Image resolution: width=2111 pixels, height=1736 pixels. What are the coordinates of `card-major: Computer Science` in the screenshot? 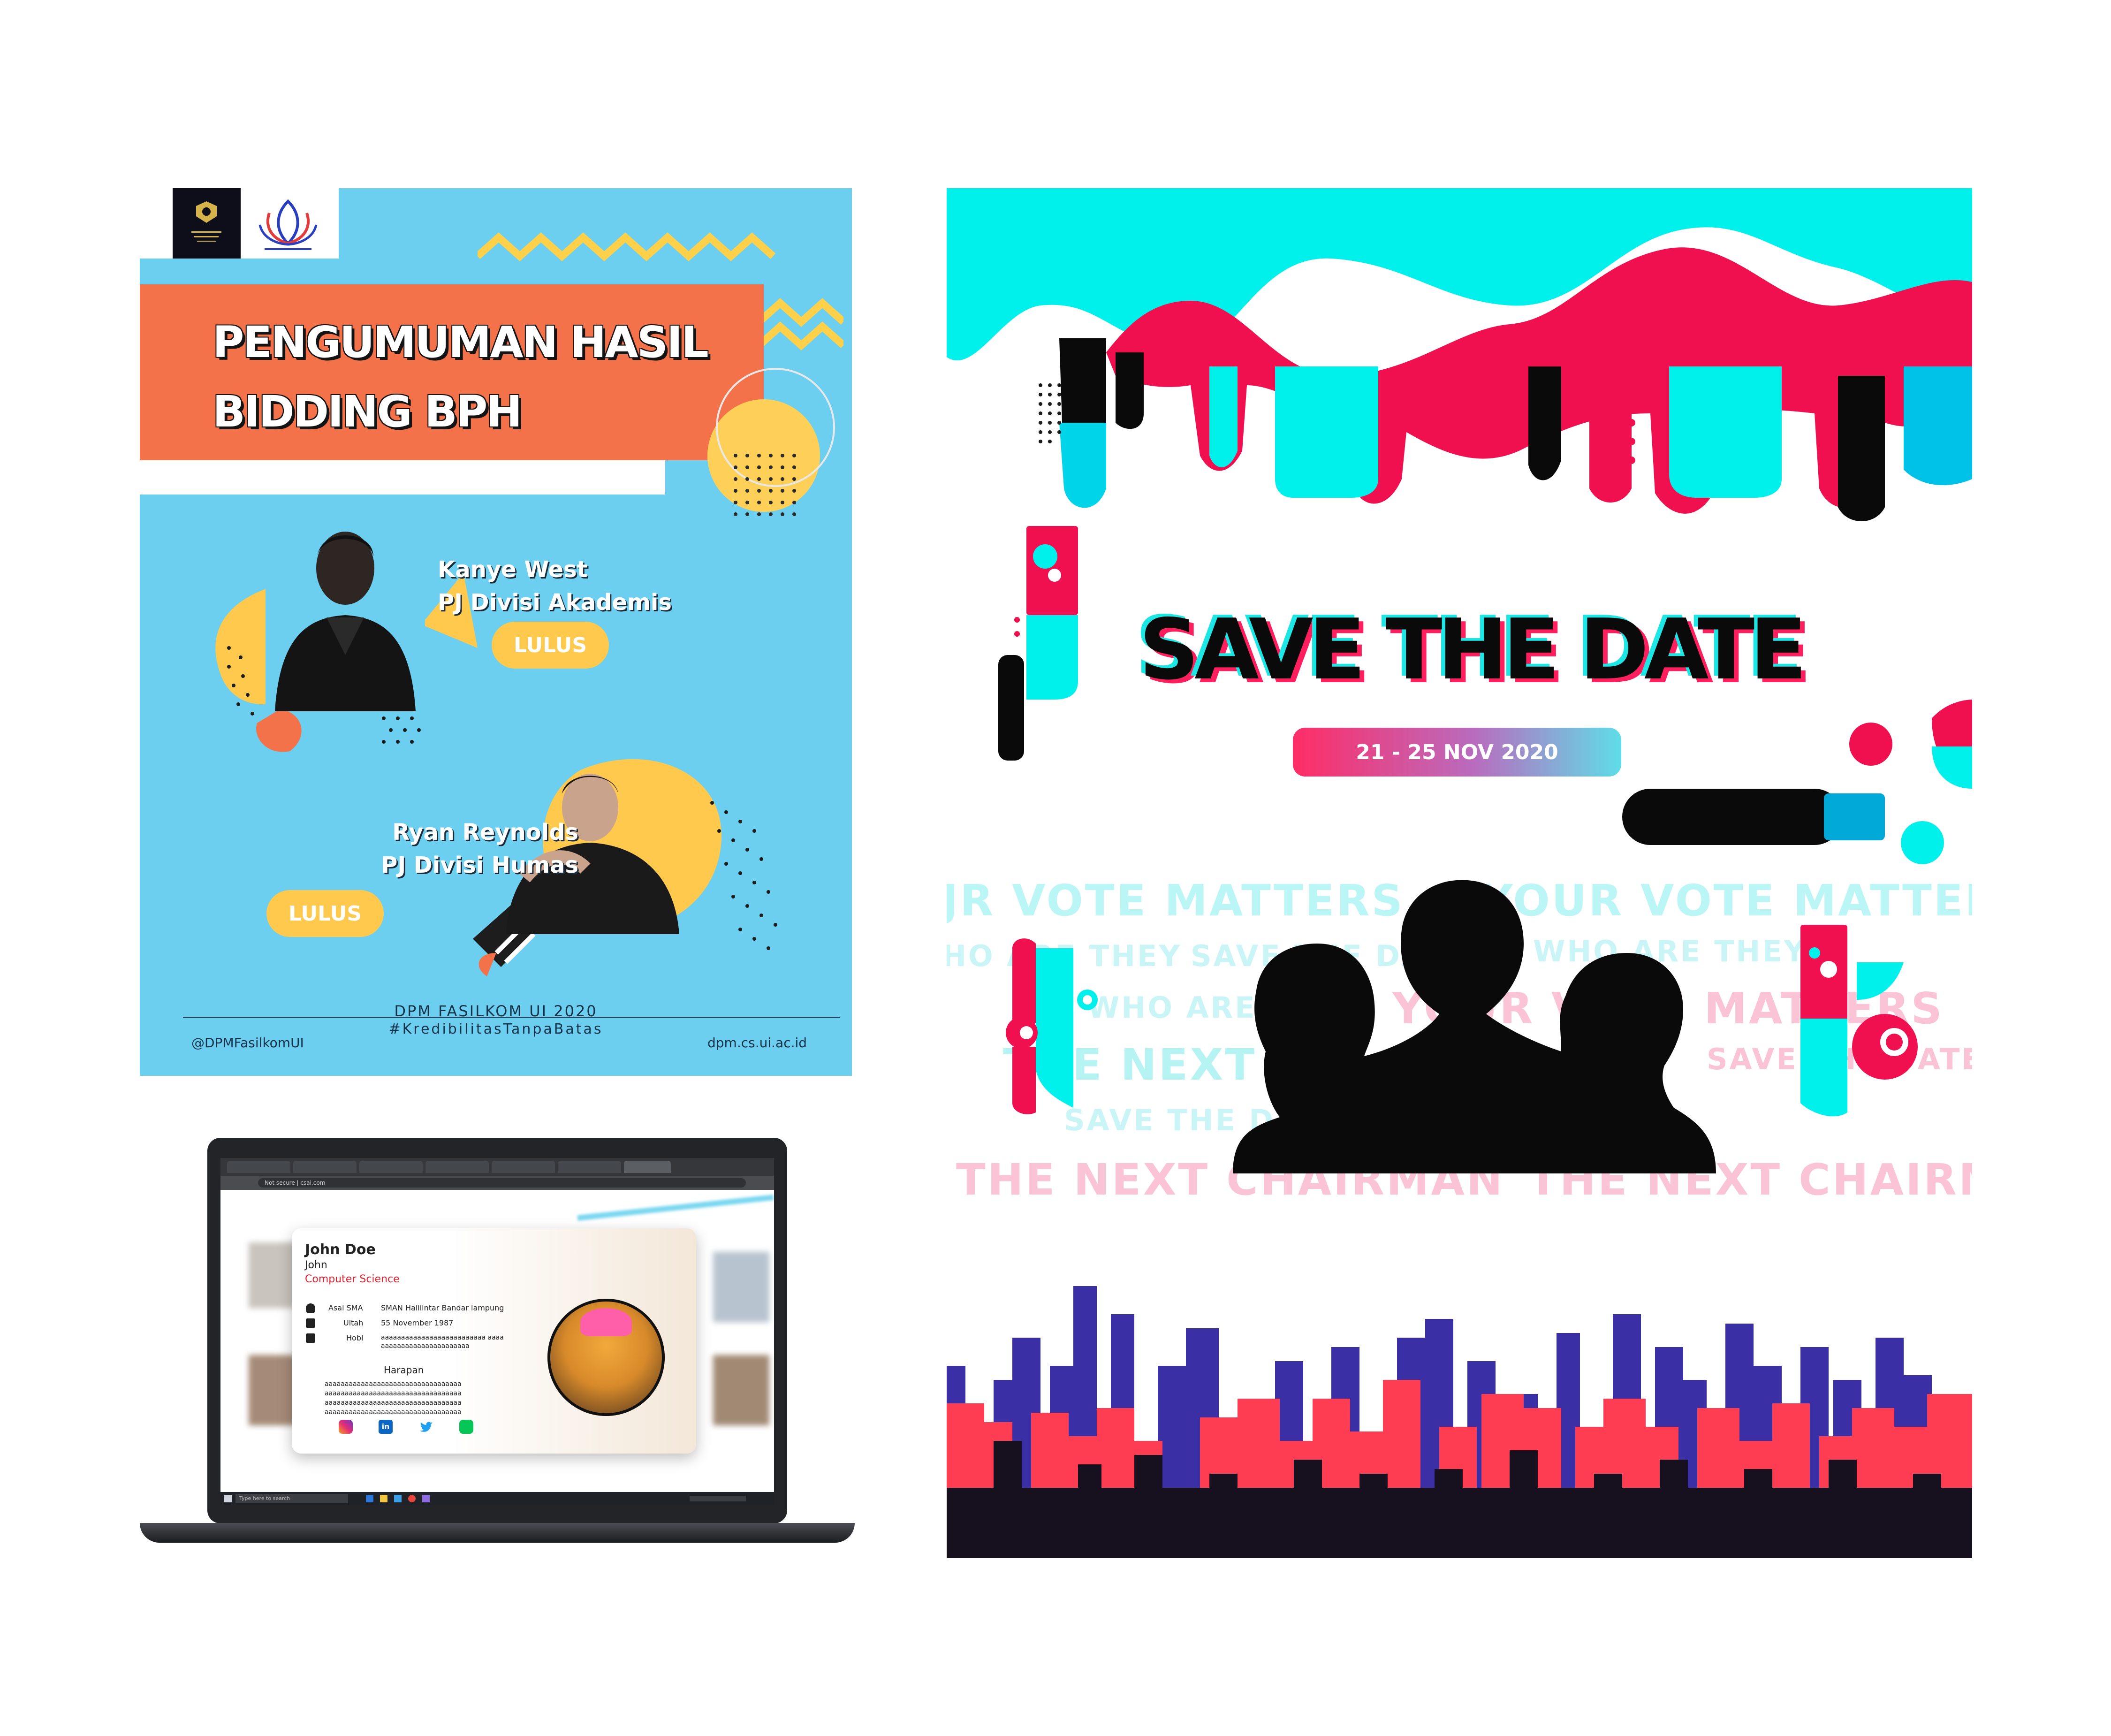 It's located at (352, 1279).